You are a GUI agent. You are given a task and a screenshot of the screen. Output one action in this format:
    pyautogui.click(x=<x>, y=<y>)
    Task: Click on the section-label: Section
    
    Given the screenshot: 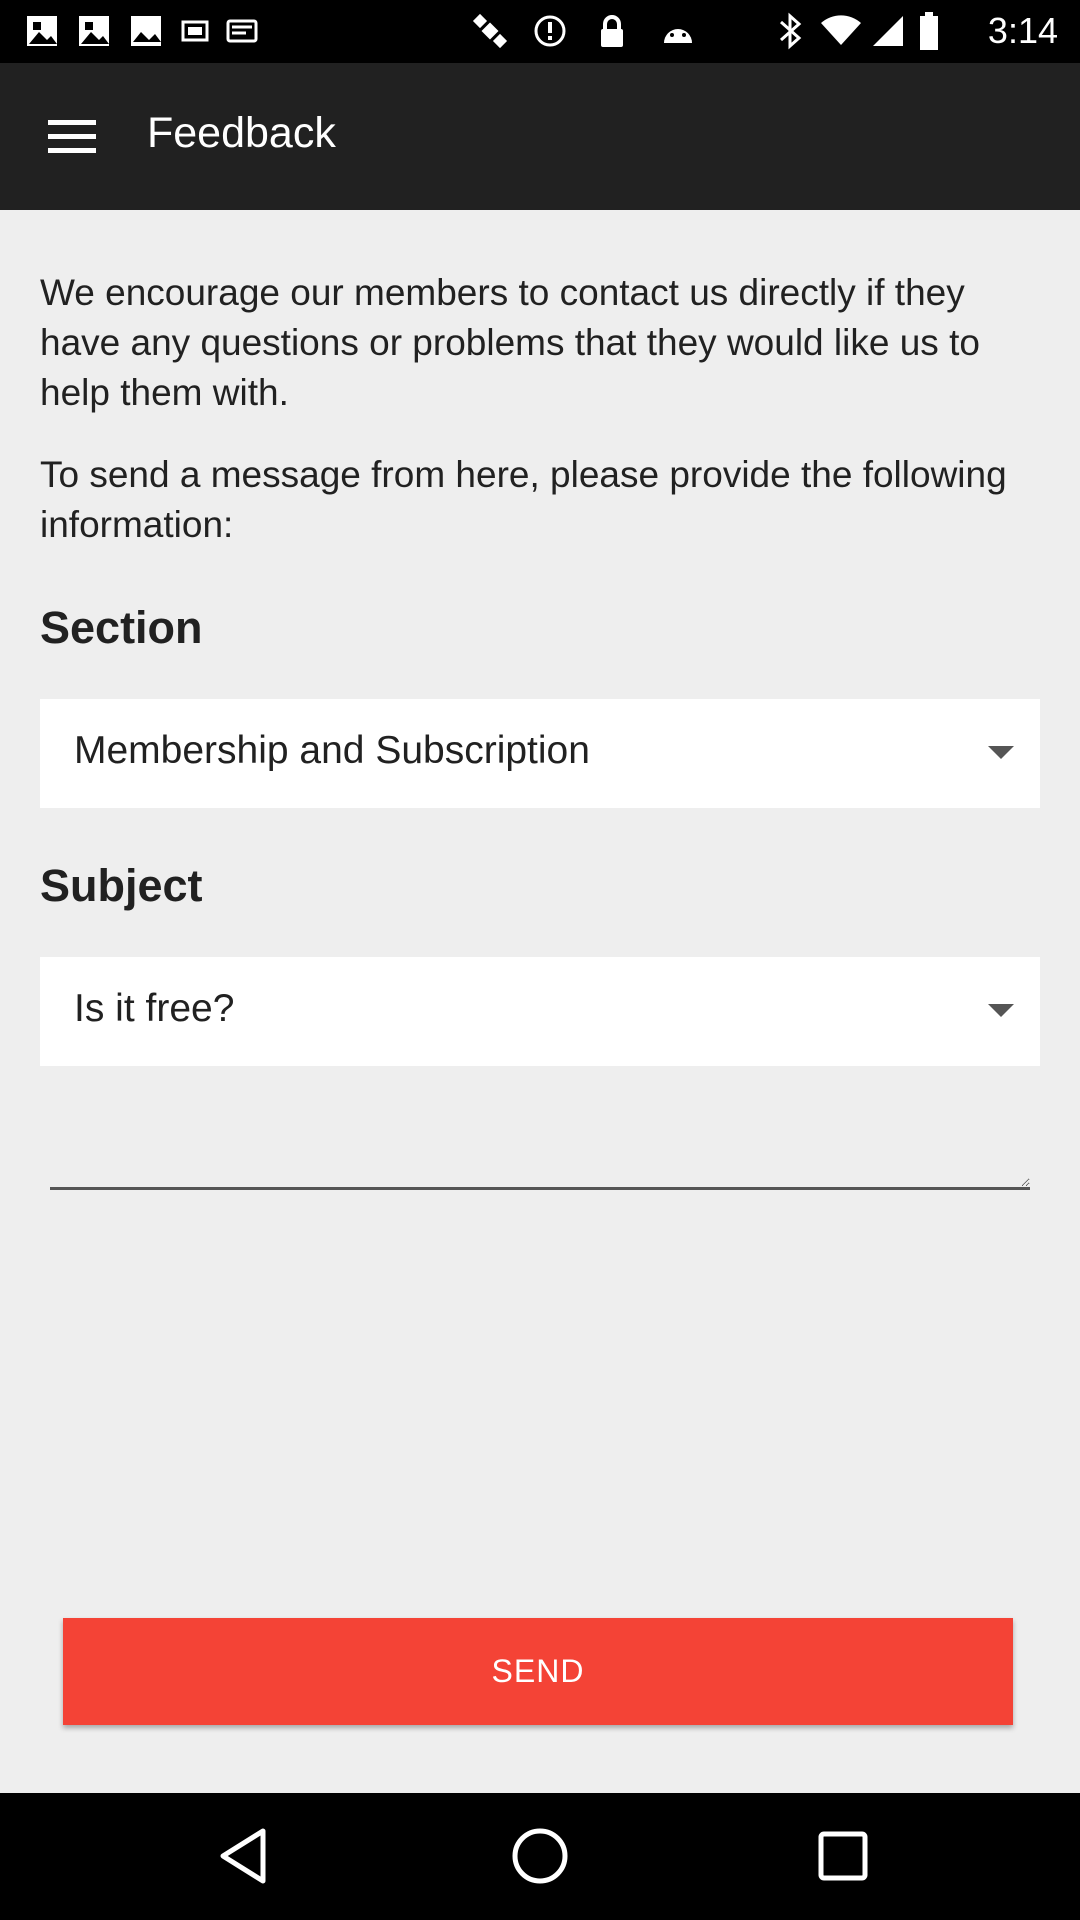 What is the action you would take?
    pyautogui.click(x=121, y=627)
    